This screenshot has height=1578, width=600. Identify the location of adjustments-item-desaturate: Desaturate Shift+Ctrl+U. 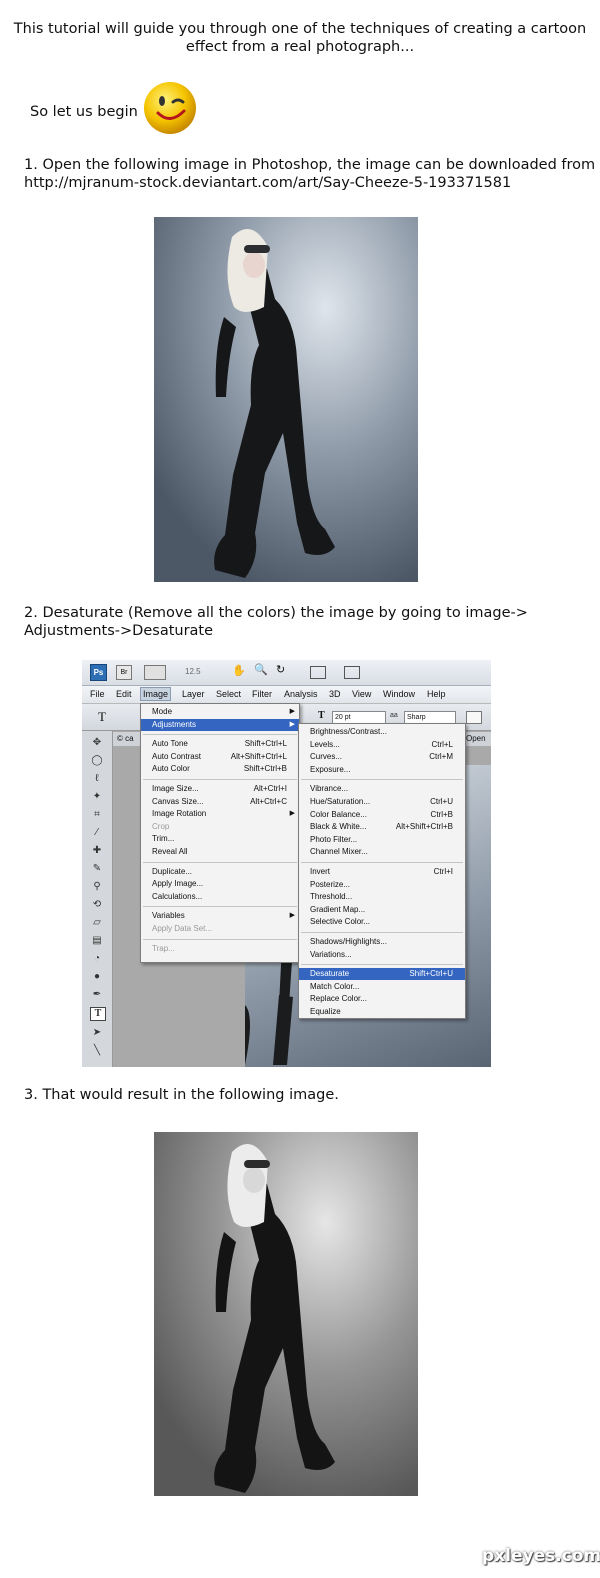
(382, 974).